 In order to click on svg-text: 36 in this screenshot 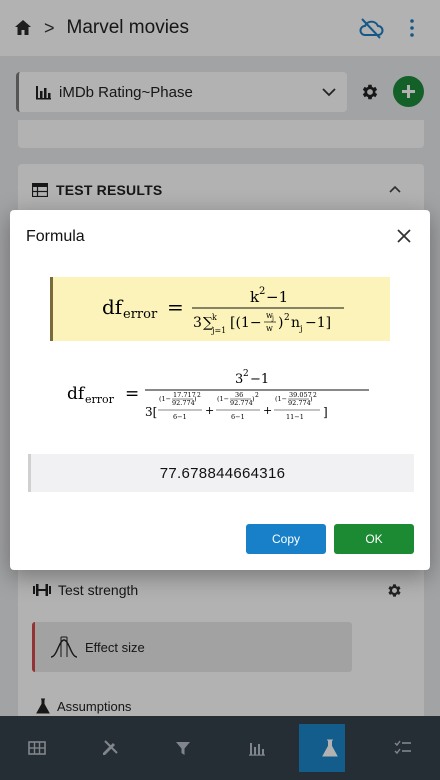, I will do `click(239, 395)`.